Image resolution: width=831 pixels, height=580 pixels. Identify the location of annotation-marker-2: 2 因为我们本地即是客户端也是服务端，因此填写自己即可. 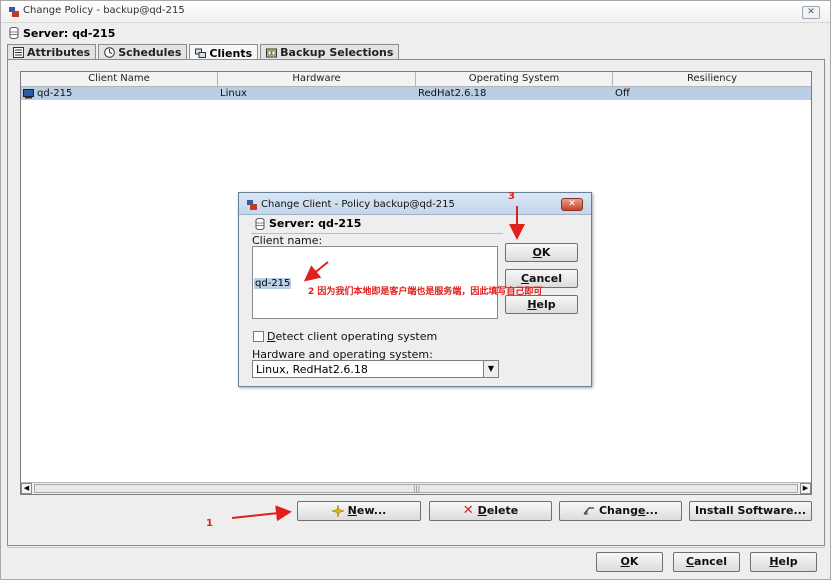
(425, 292).